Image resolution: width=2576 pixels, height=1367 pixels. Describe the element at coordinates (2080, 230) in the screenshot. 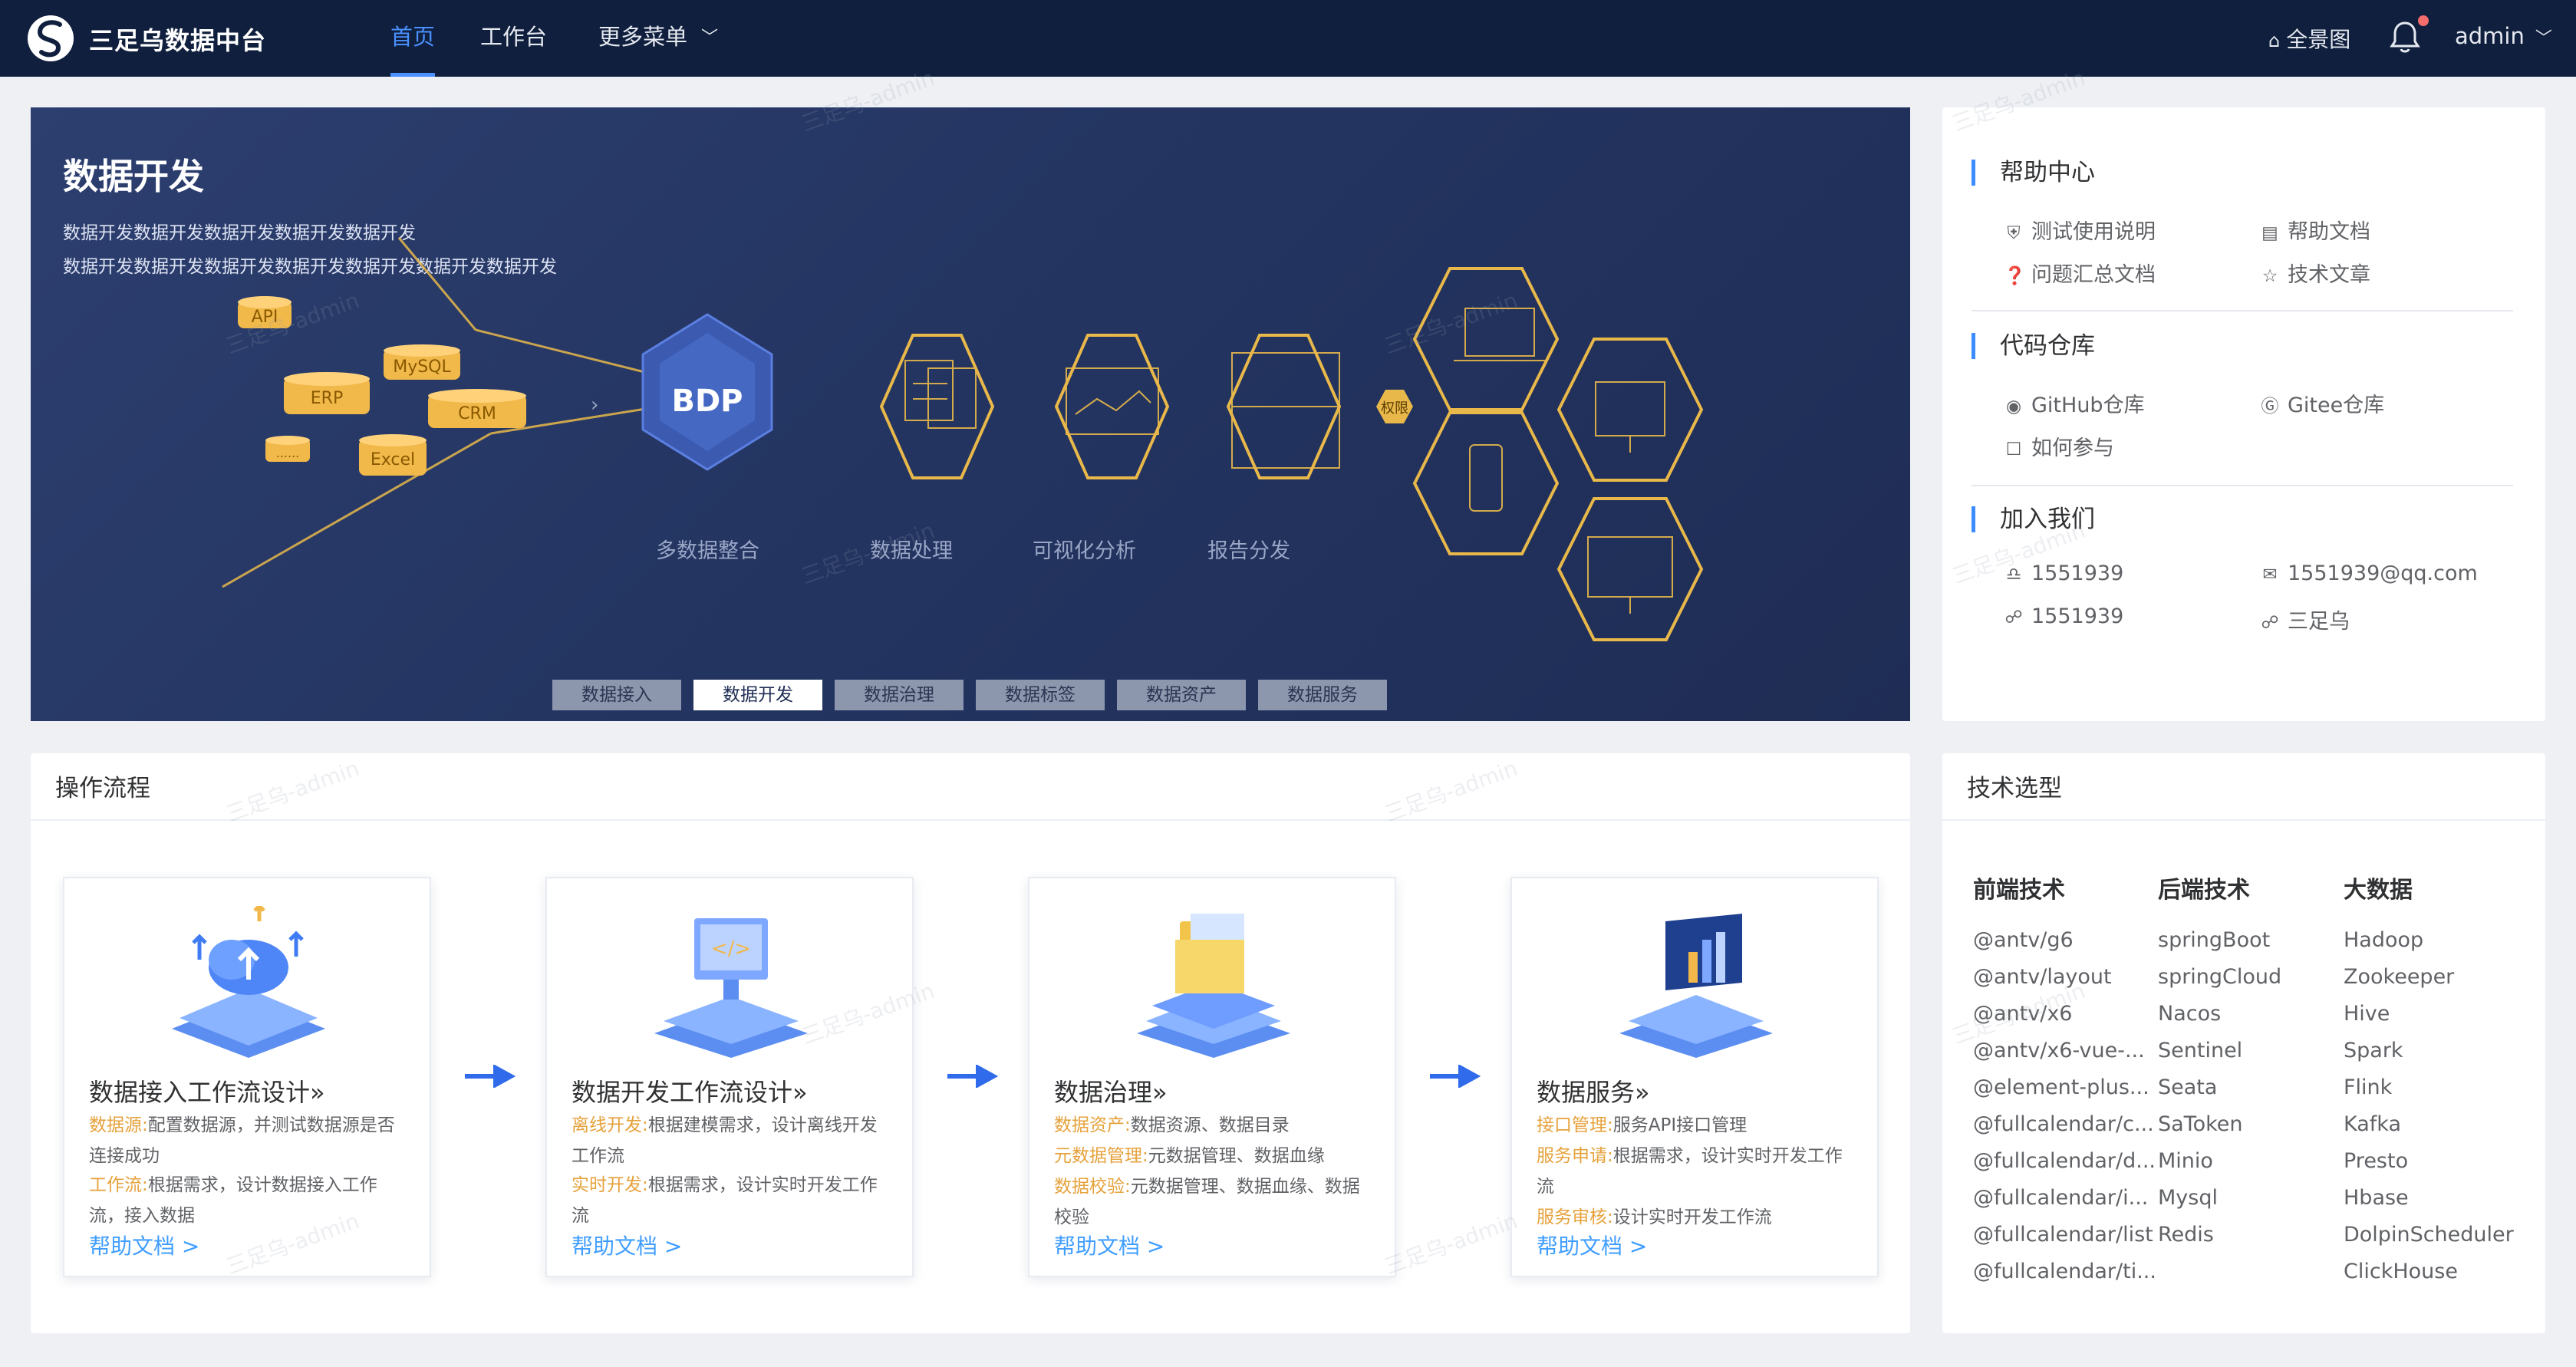

I see `test-instructions-link: ⛨ 测试使用说明` at that location.